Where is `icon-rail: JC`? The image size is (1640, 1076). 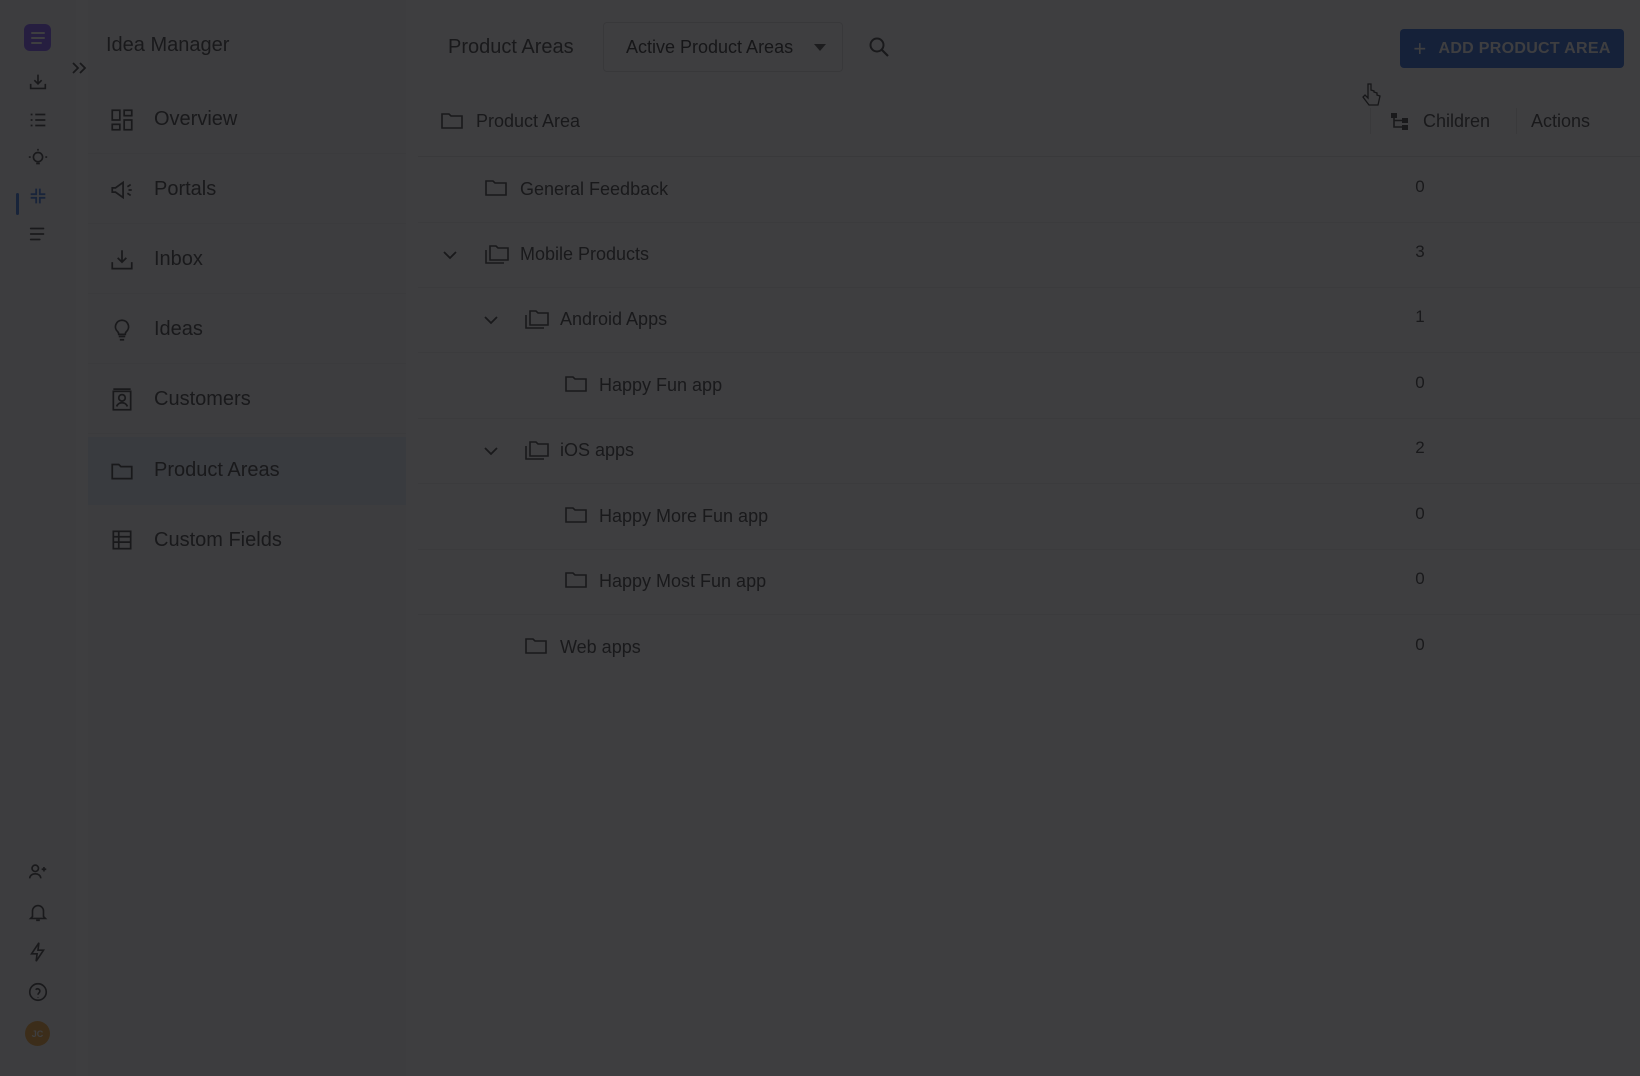 icon-rail: JC is located at coordinates (38, 538).